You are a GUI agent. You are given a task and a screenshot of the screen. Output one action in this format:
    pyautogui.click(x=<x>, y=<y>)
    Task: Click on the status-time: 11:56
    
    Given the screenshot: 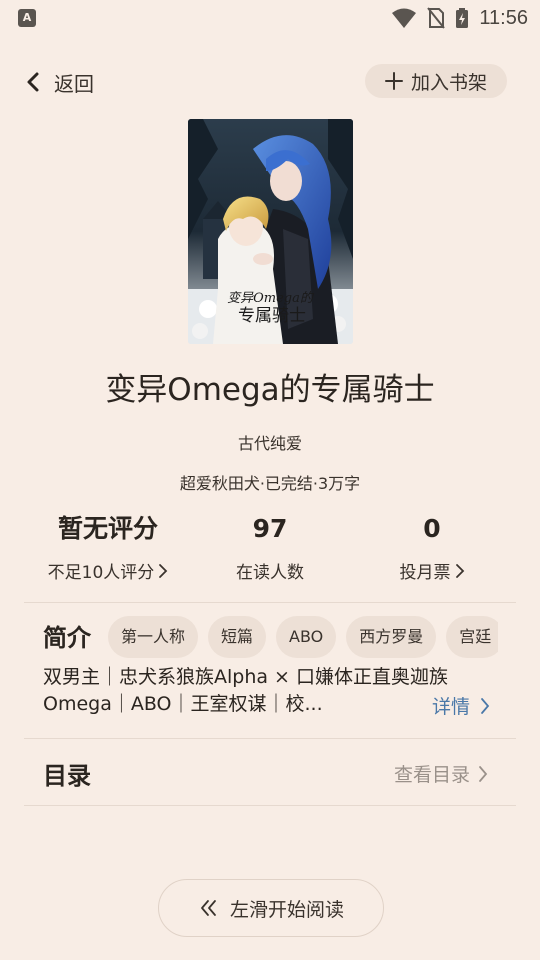 What is the action you would take?
    pyautogui.click(x=503, y=17)
    